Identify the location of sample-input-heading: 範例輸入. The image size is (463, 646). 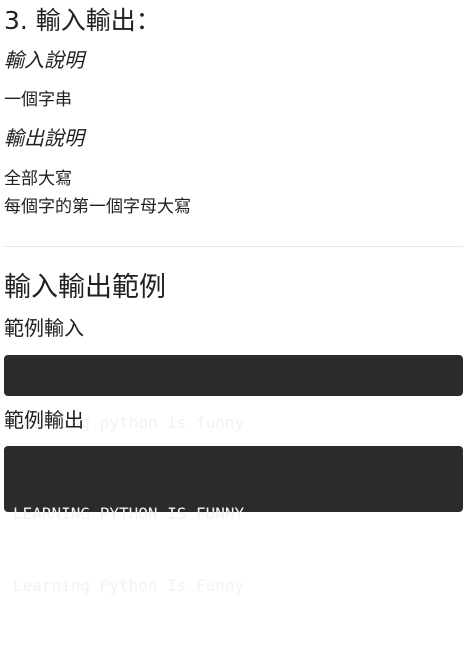
(44, 328).